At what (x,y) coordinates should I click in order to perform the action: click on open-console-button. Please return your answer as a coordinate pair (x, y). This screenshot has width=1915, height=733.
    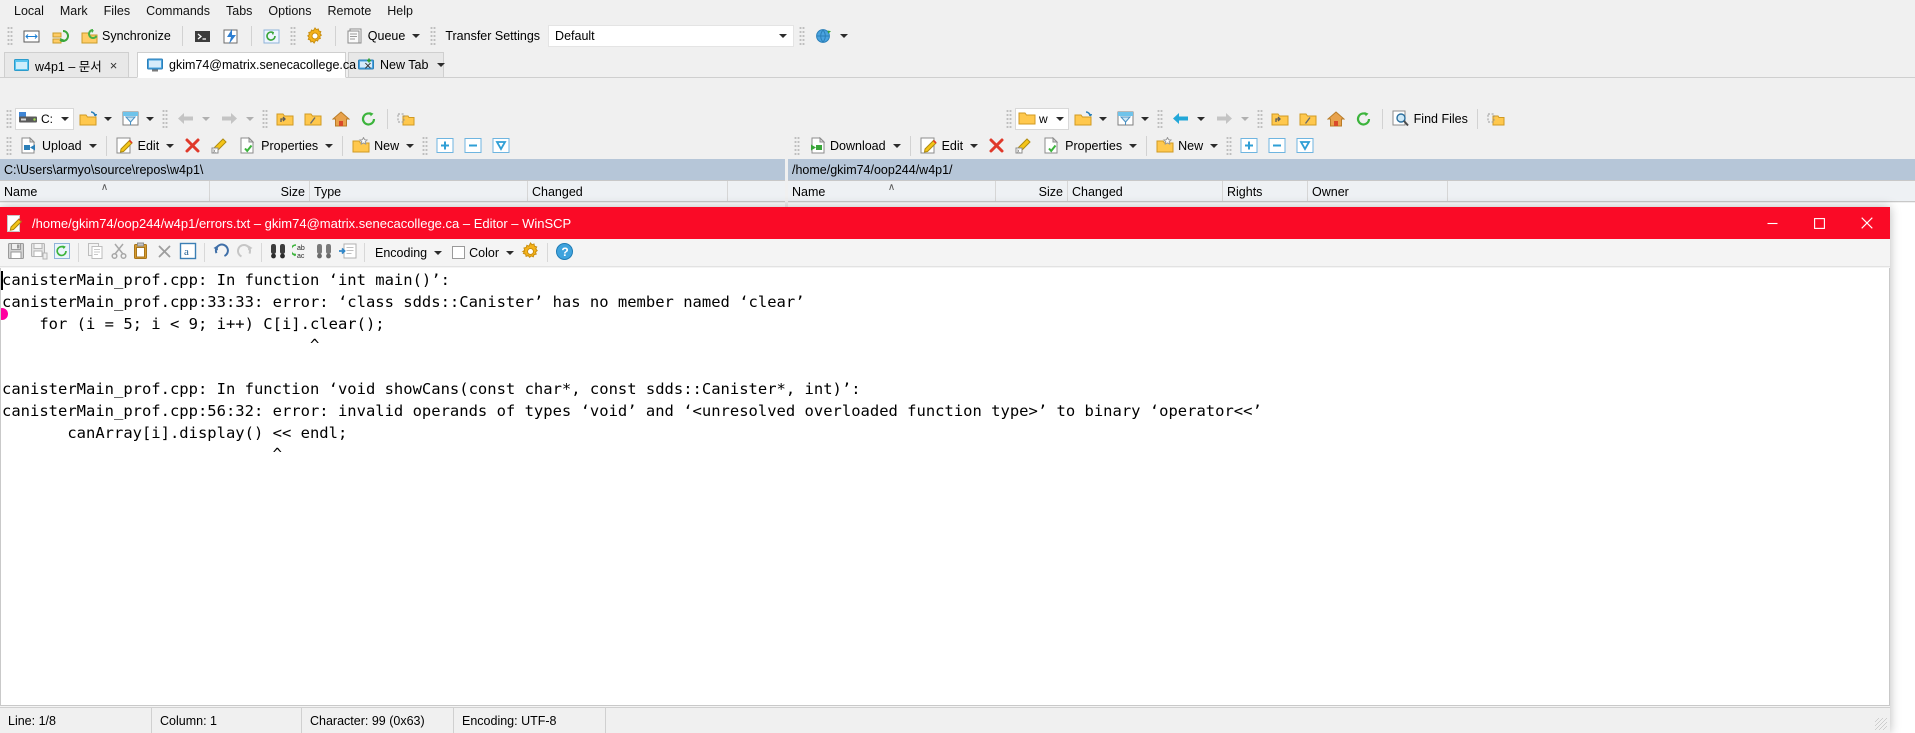
    Looking at the image, I should click on (202, 36).